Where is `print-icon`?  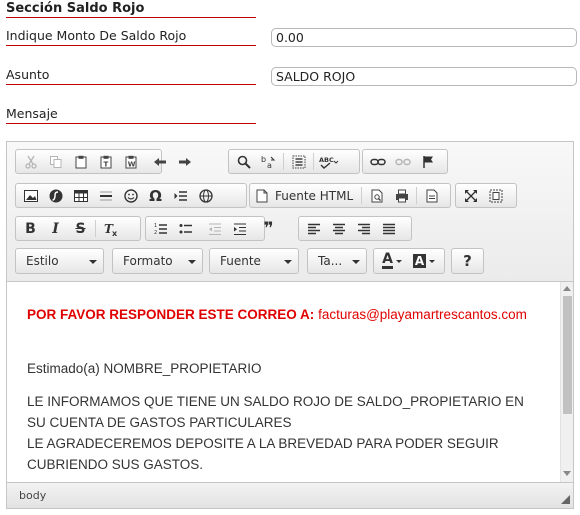 print-icon is located at coordinates (401, 195).